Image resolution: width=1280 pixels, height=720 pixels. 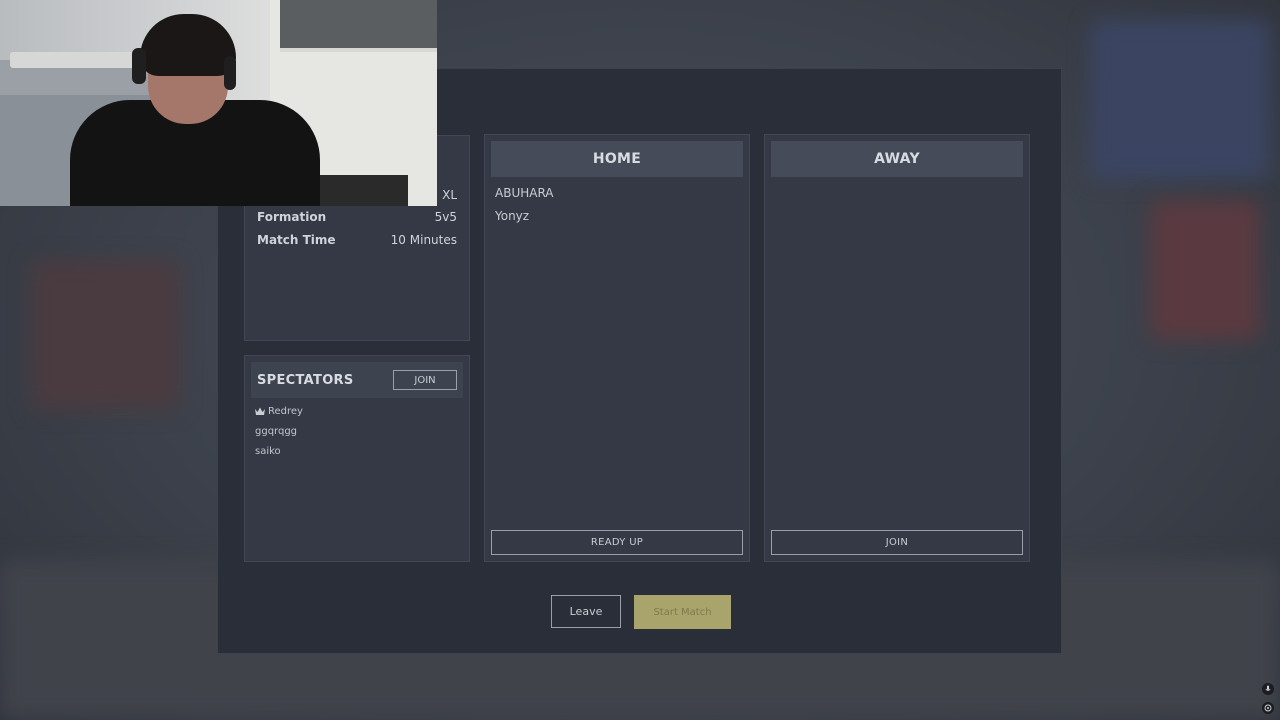 I want to click on spectators-panel: SPECTATORS JOIN Redrey ggqrqgg saiko, so click(x=357, y=458).